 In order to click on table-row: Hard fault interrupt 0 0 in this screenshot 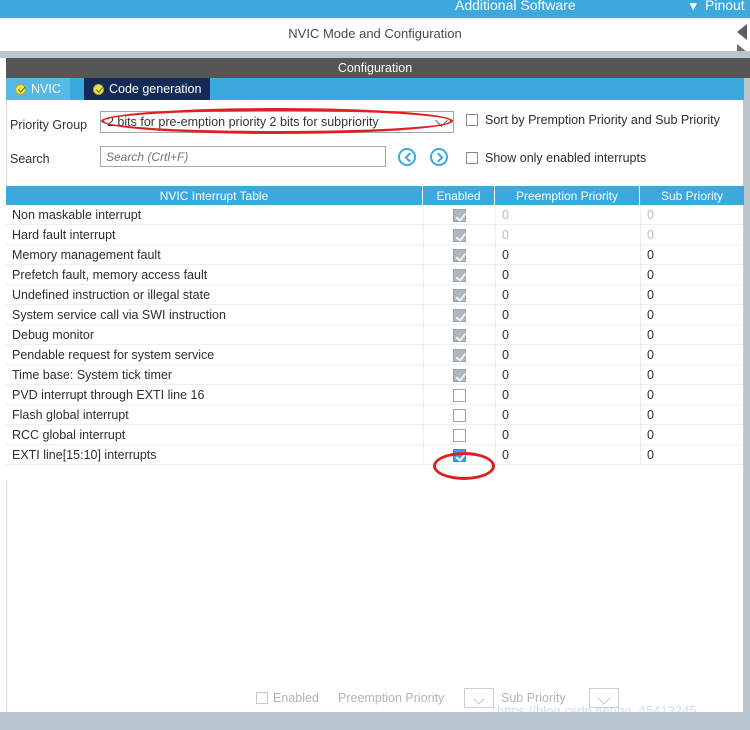, I will do `click(374, 235)`.